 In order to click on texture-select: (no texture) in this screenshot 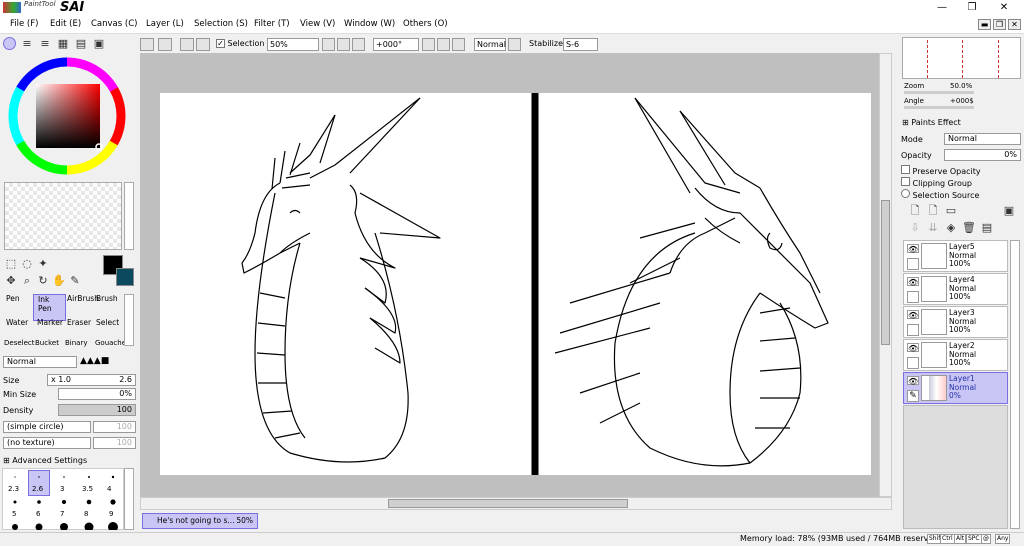, I will do `click(47, 443)`.